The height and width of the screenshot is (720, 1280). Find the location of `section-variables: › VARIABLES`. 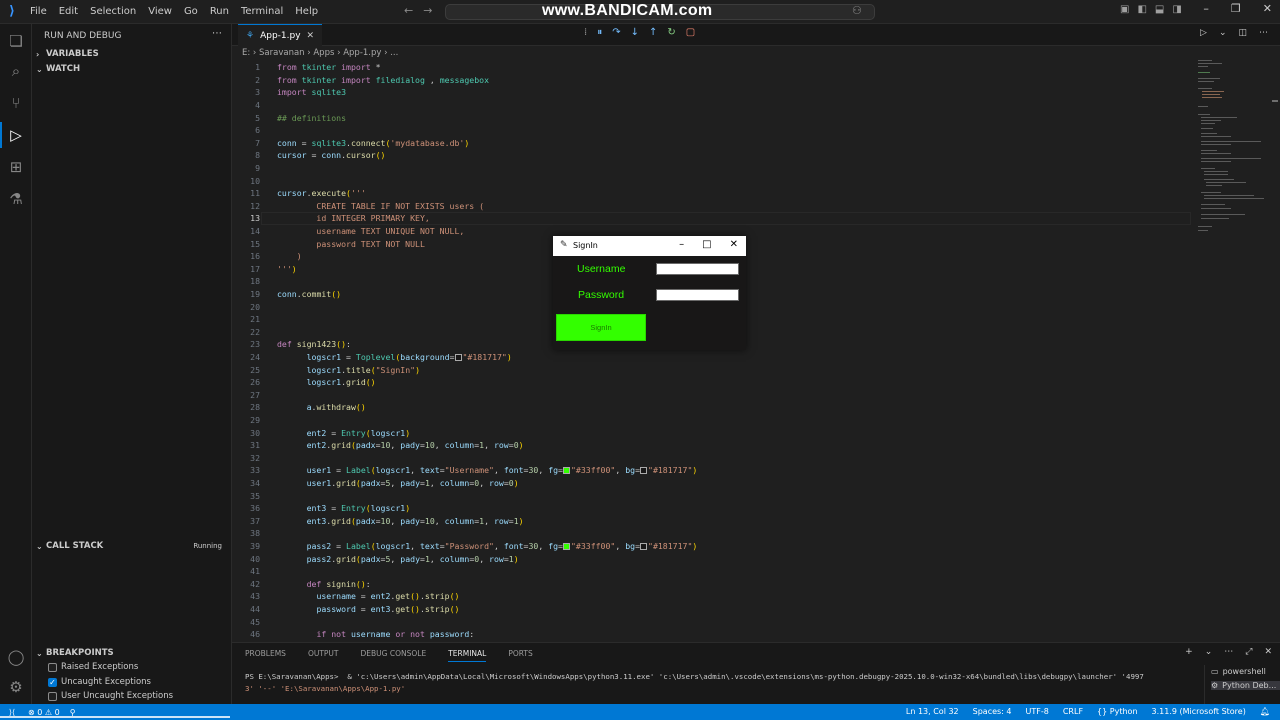

section-variables: › VARIABLES is located at coordinates (132, 54).